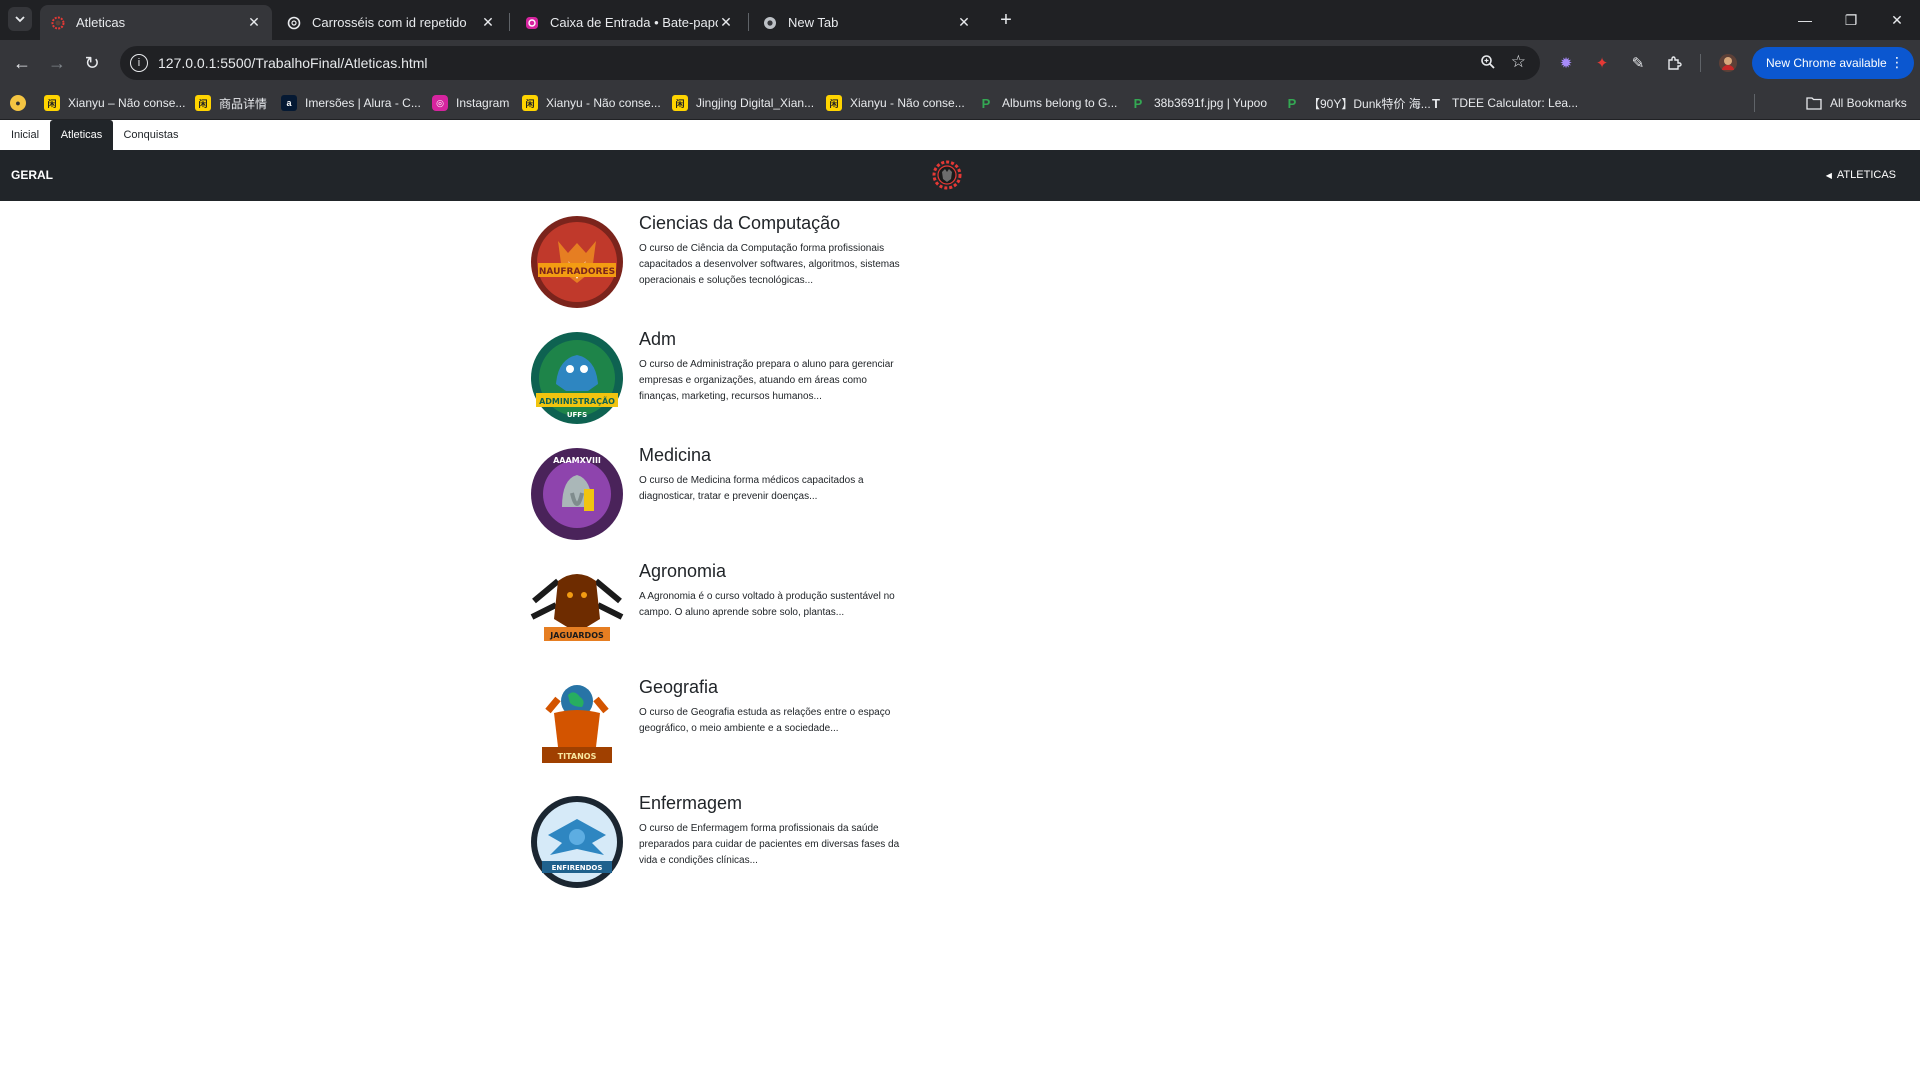 The height and width of the screenshot is (1076, 1920). I want to click on restore-icon: ❐, so click(1851, 20).